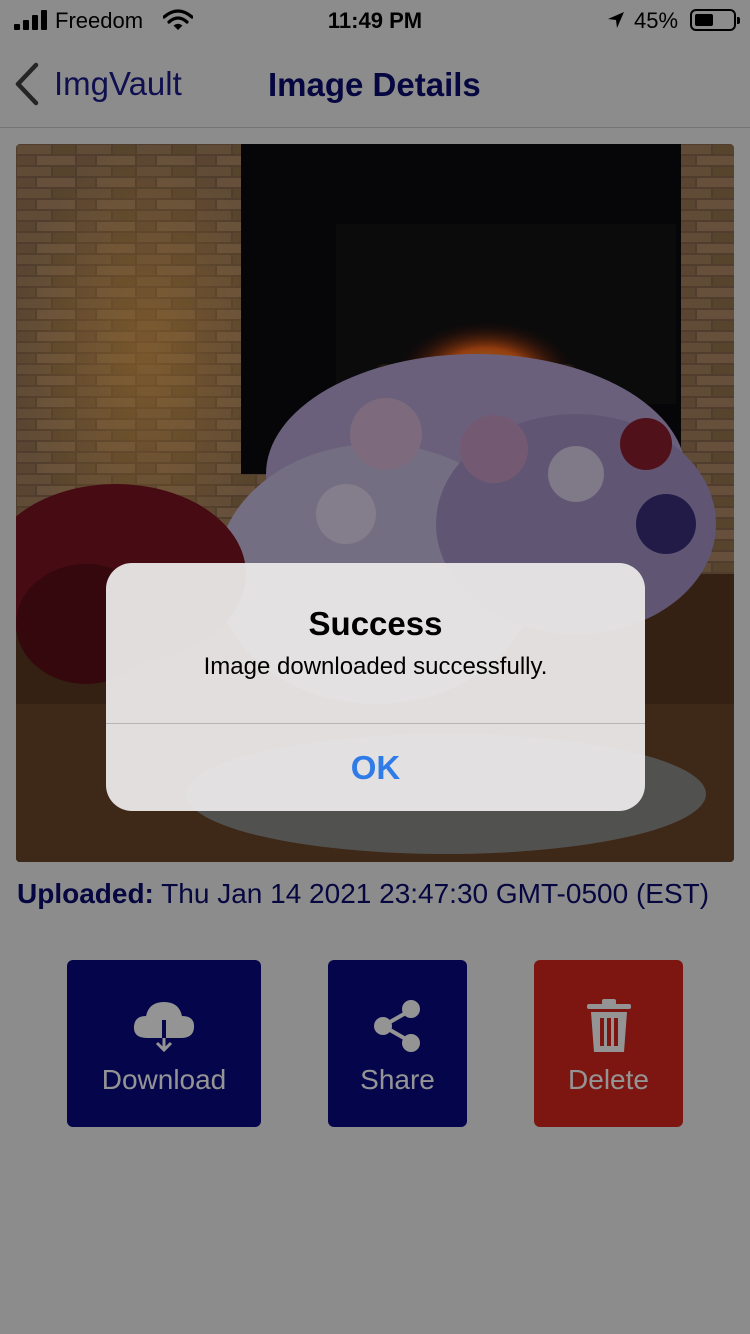  I want to click on alert-message: Image downloaded successfully., so click(375, 666).